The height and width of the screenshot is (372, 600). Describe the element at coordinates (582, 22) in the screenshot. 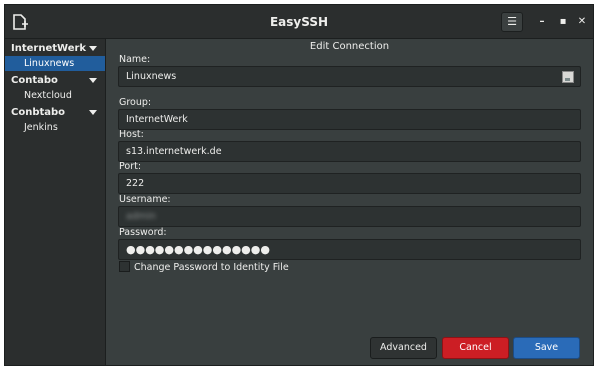

I see `close-icon: ✕` at that location.